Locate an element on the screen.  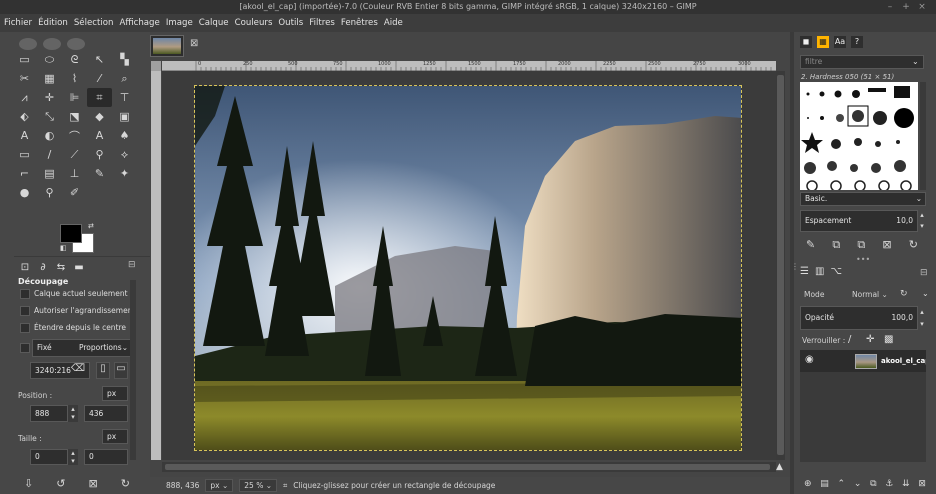
brush-grid-scrollbar is located at coordinates (923, 136).